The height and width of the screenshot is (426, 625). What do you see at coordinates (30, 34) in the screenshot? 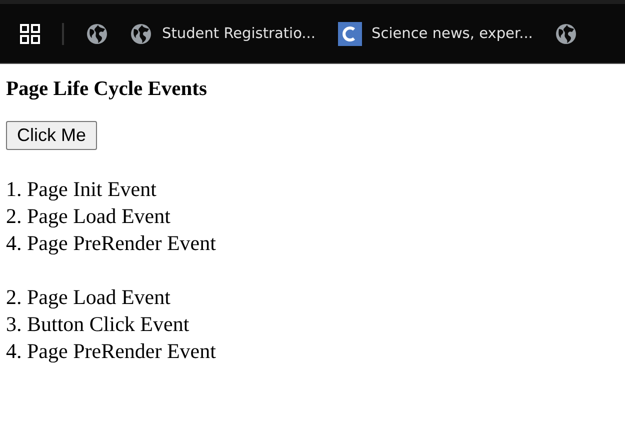
I see `apps-grid-icon` at bounding box center [30, 34].